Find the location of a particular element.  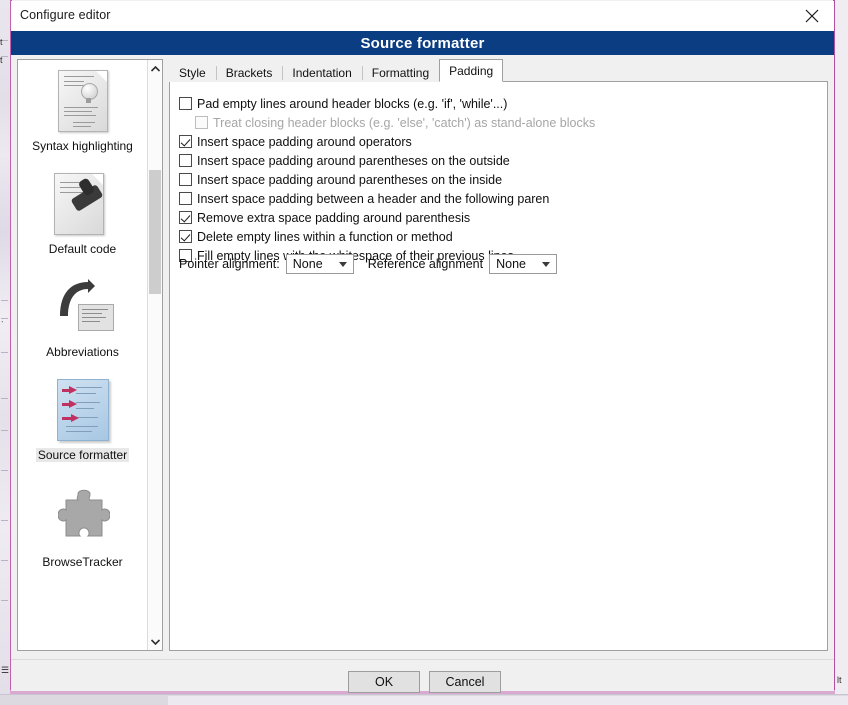

cancel-button: Cancel is located at coordinates (465, 682).